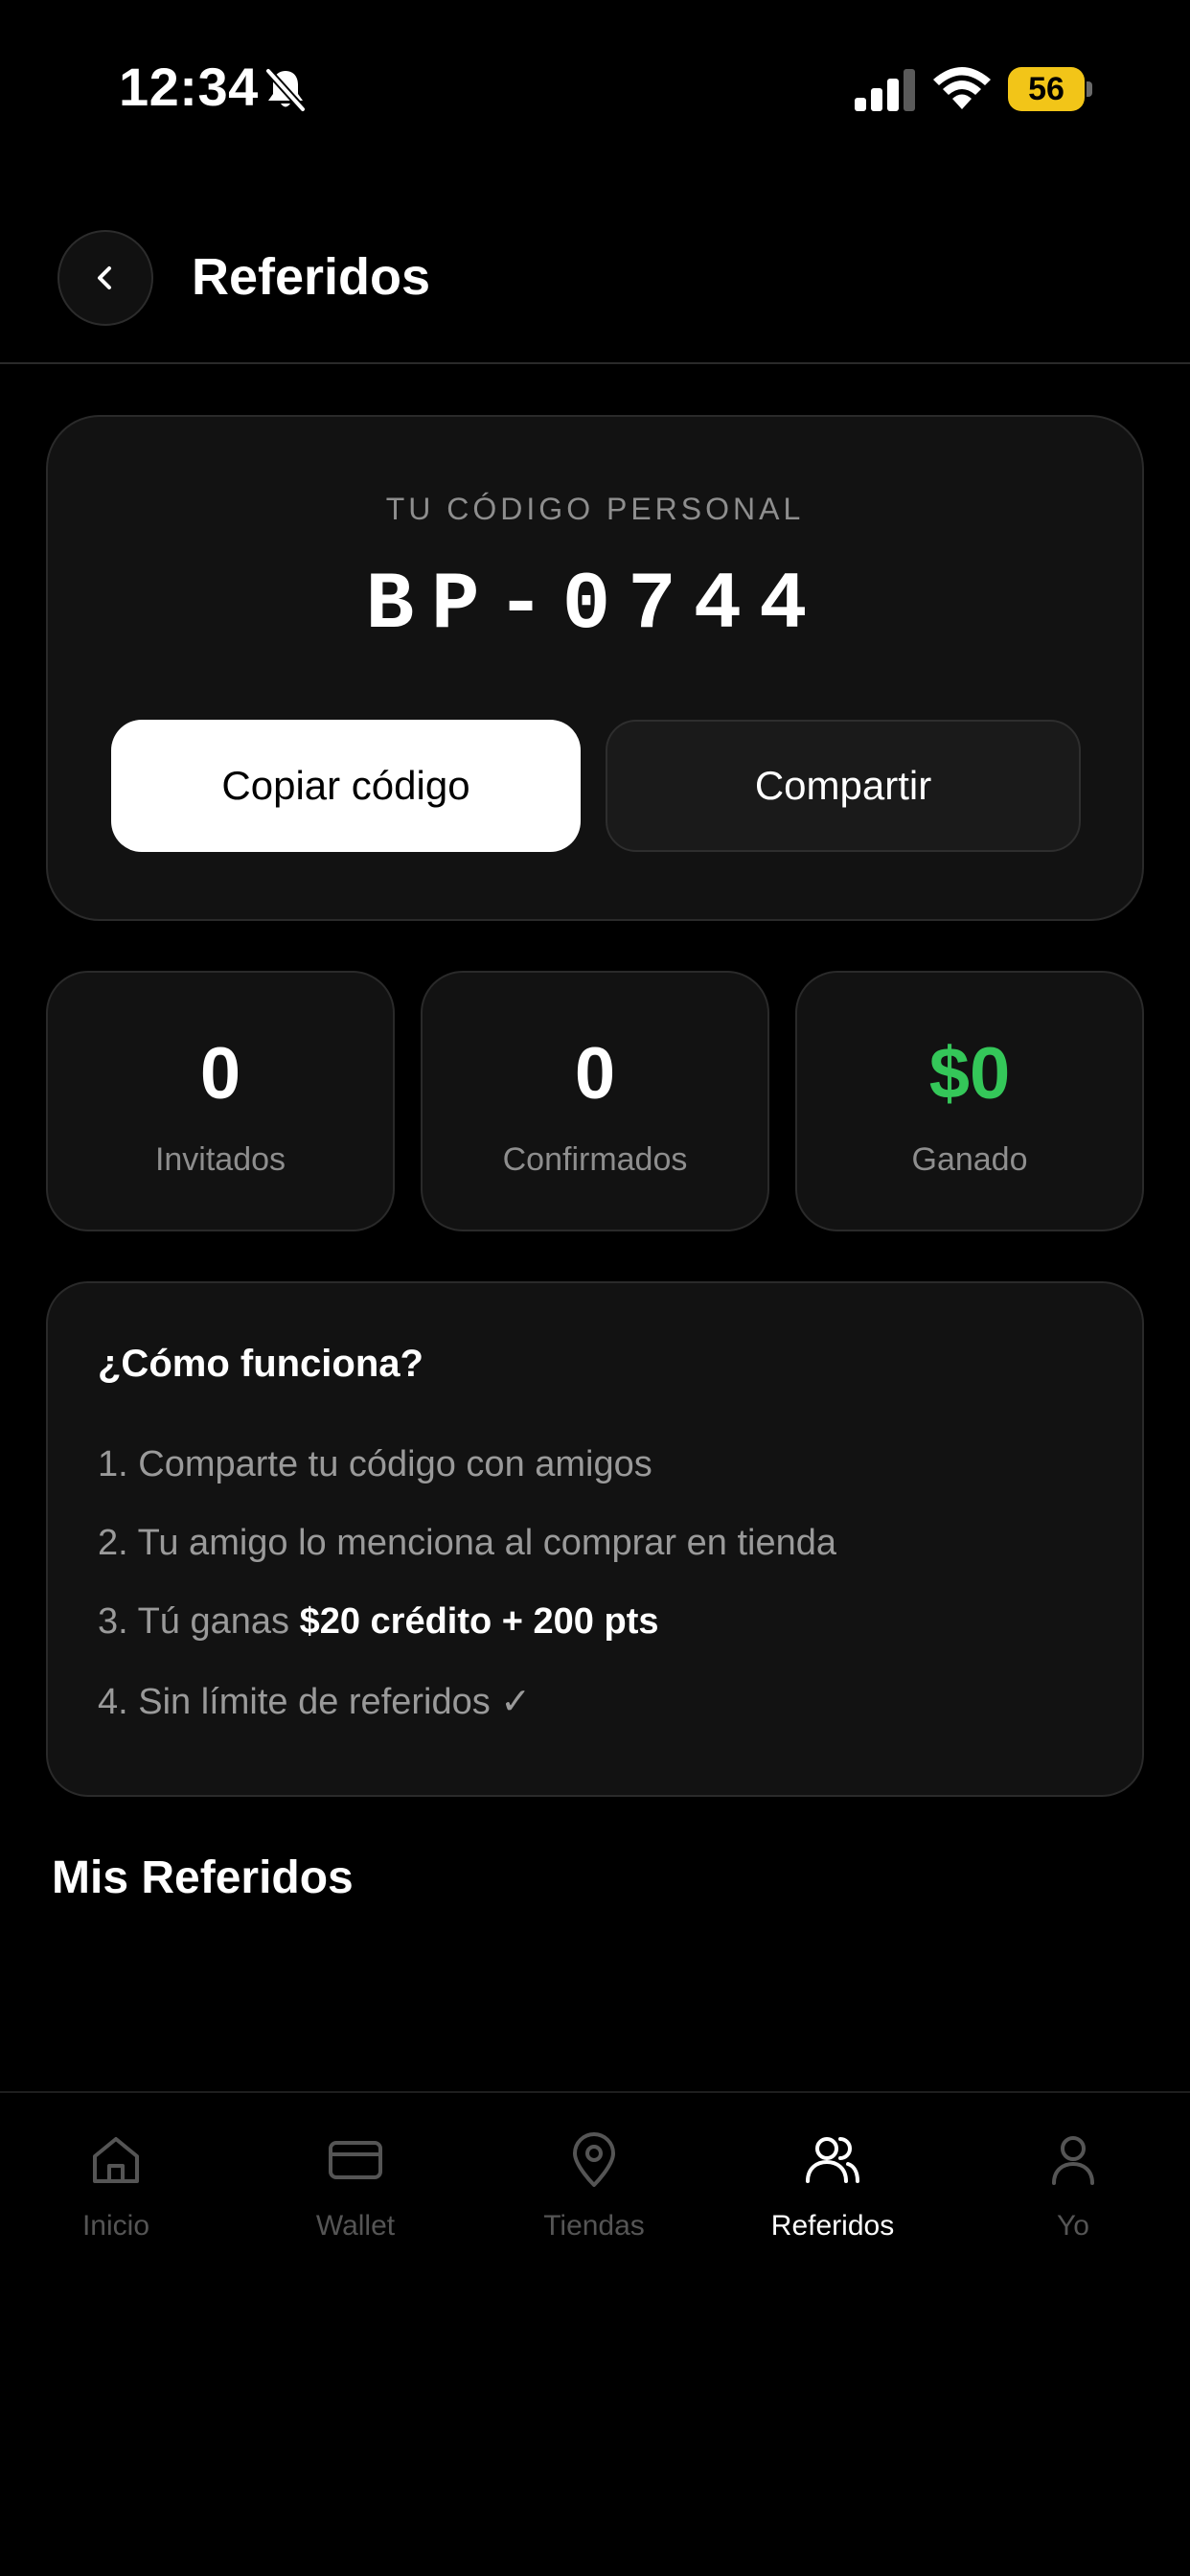 The height and width of the screenshot is (2576, 1190). I want to click on stat-label: Ganado, so click(969, 1159).